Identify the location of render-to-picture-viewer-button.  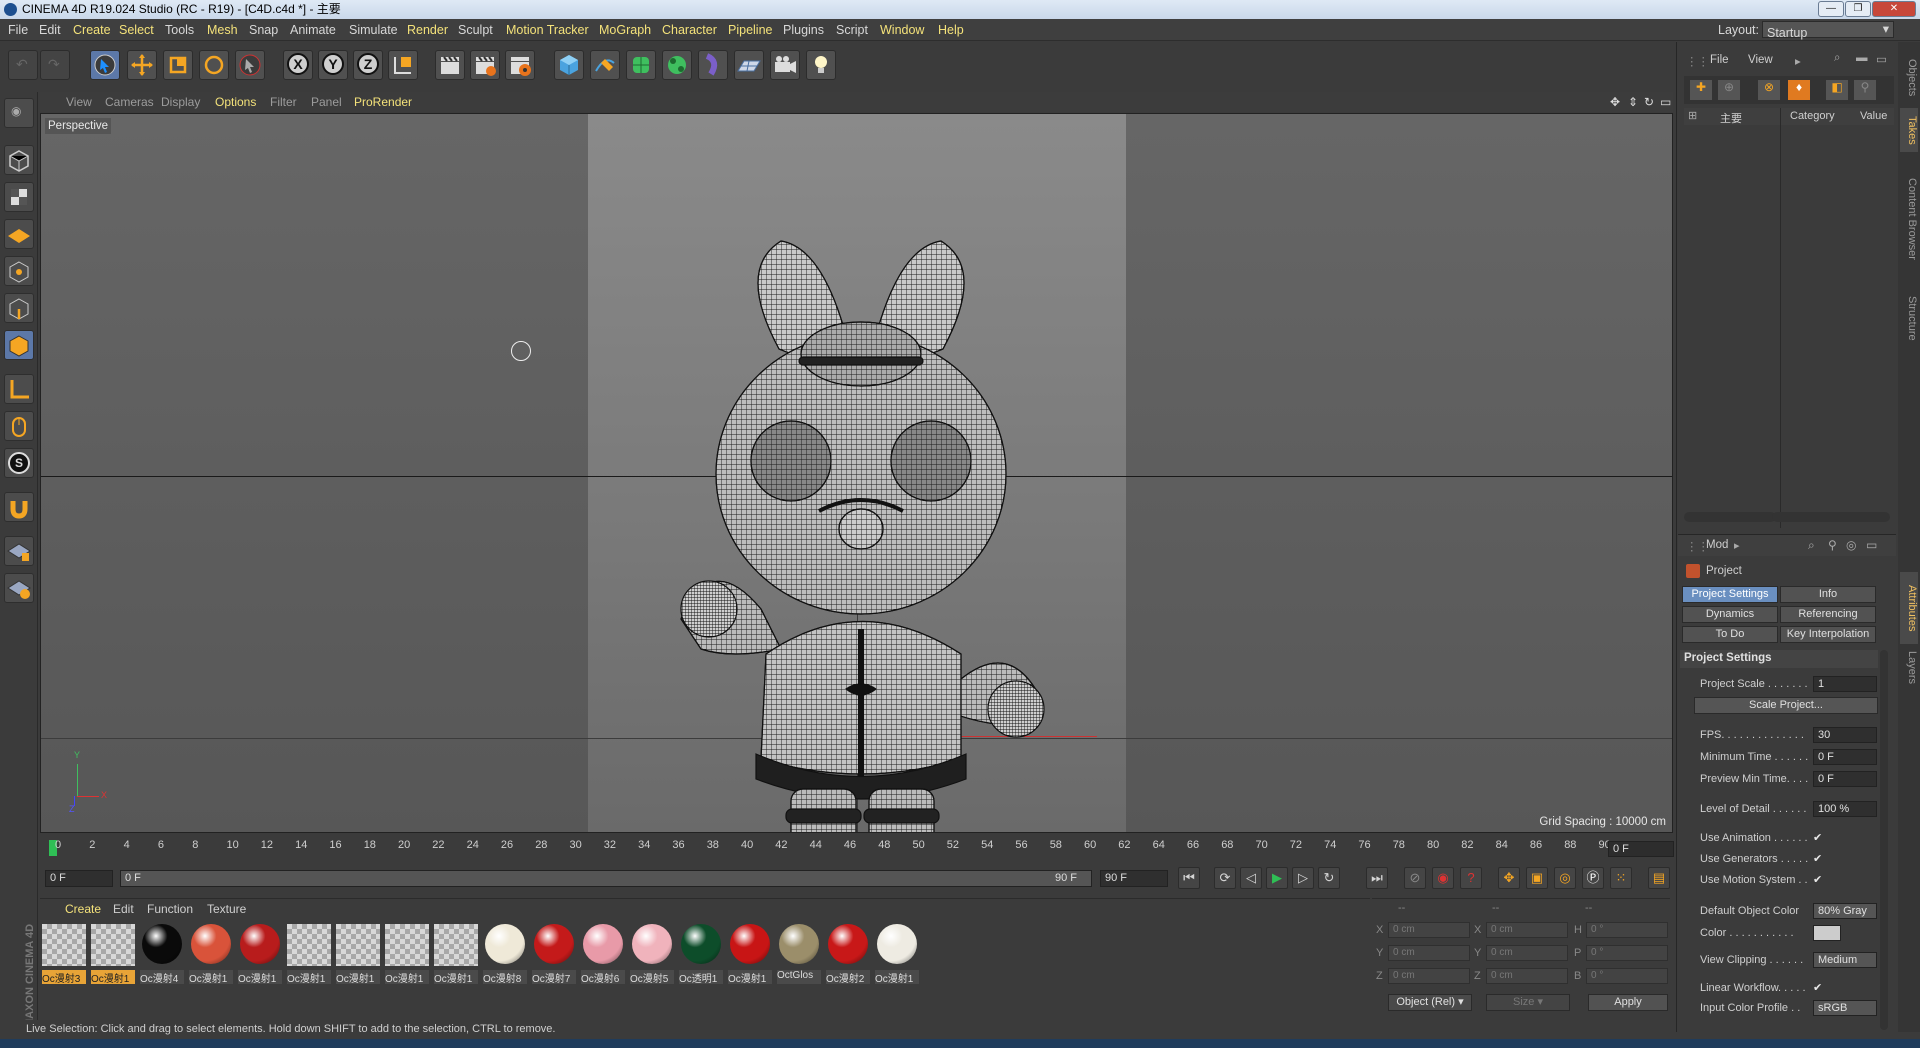
(485, 65).